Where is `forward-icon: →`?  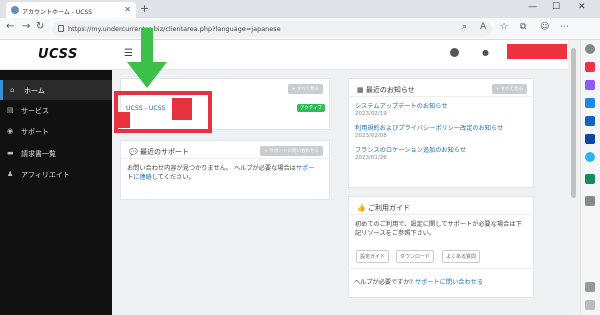
forward-icon: → is located at coordinates (26, 26).